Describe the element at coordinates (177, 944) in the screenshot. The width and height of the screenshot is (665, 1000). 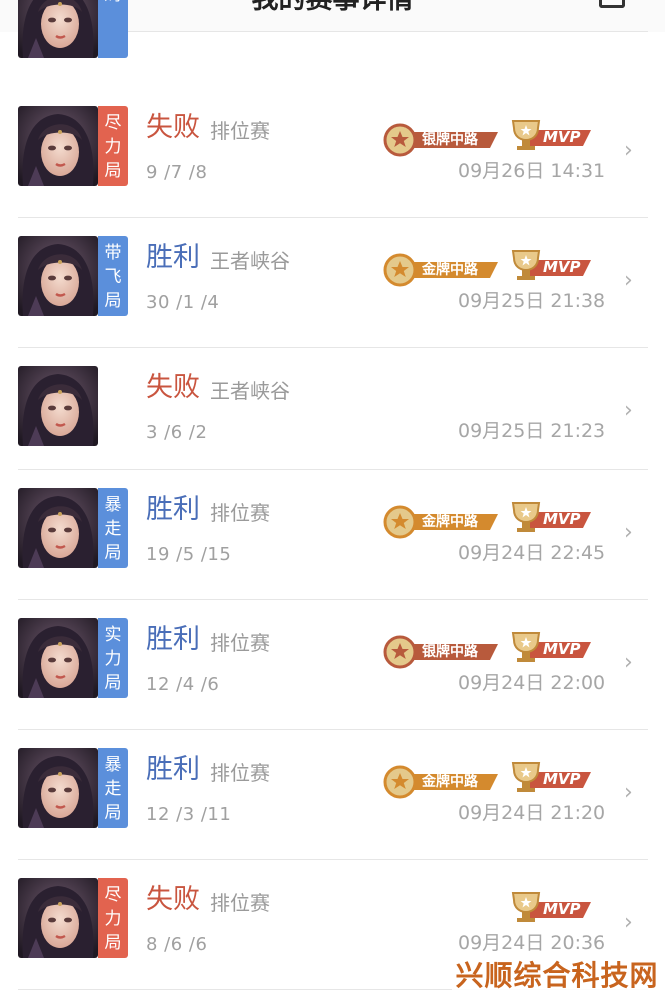
I see `kda-stats: 8 /6 /6` at that location.